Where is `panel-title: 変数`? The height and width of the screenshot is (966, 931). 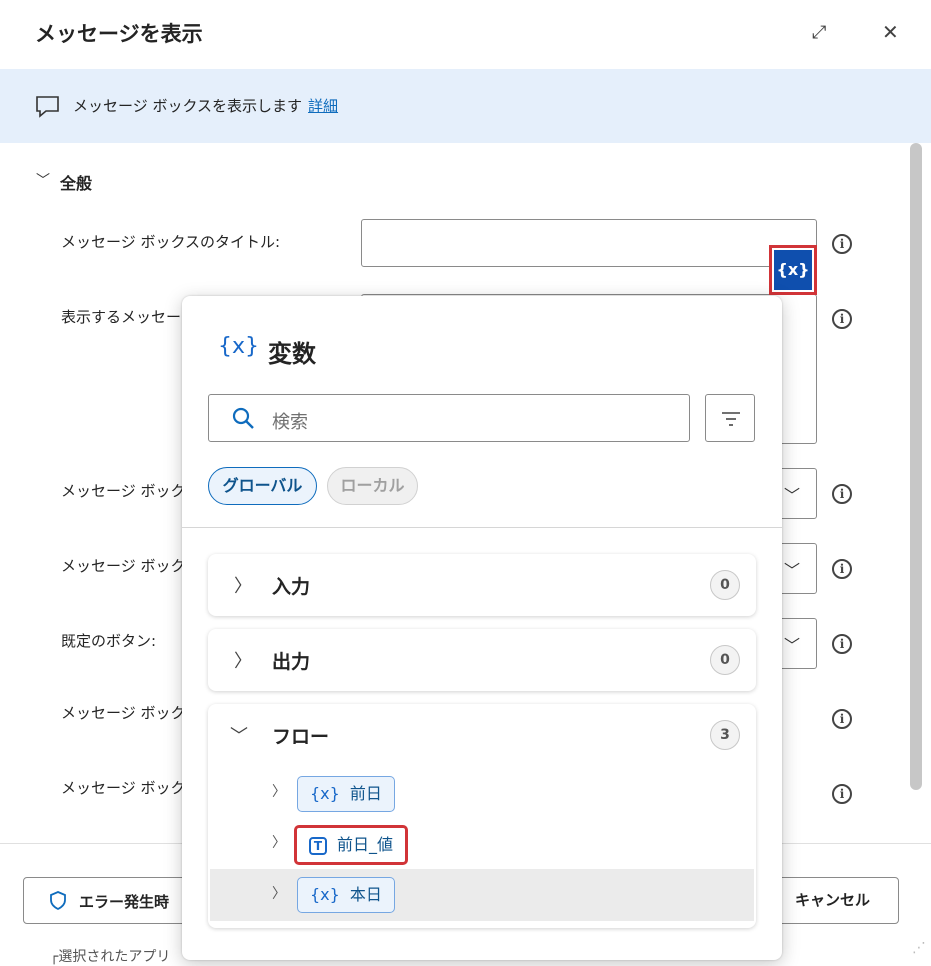 panel-title: 変数 is located at coordinates (292, 354).